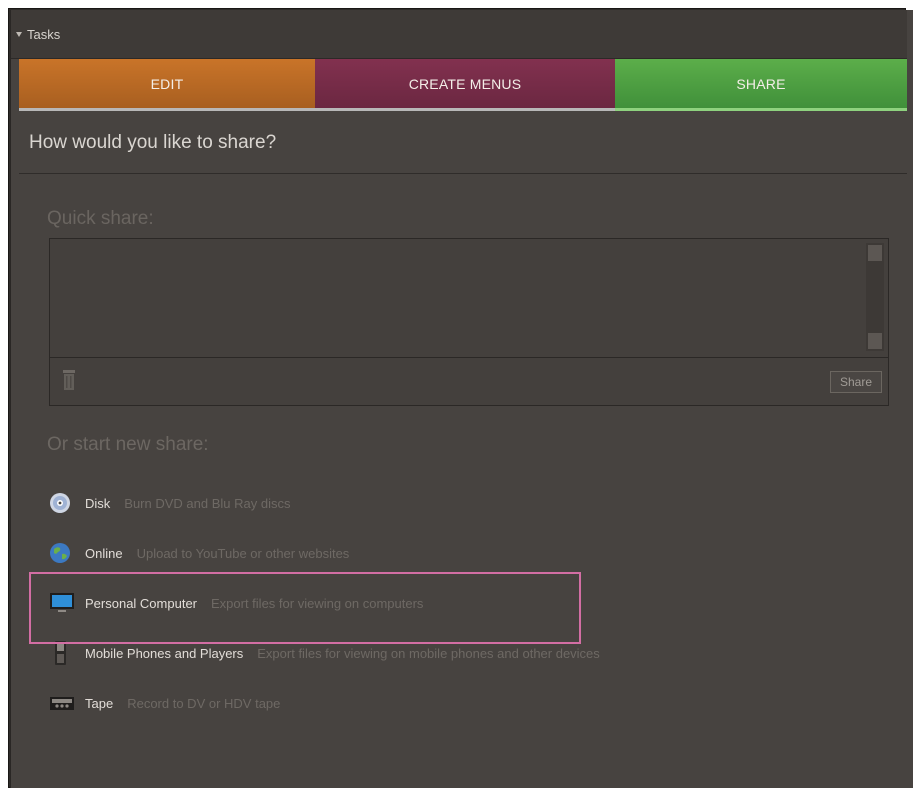  I want to click on divider, so click(463, 173).